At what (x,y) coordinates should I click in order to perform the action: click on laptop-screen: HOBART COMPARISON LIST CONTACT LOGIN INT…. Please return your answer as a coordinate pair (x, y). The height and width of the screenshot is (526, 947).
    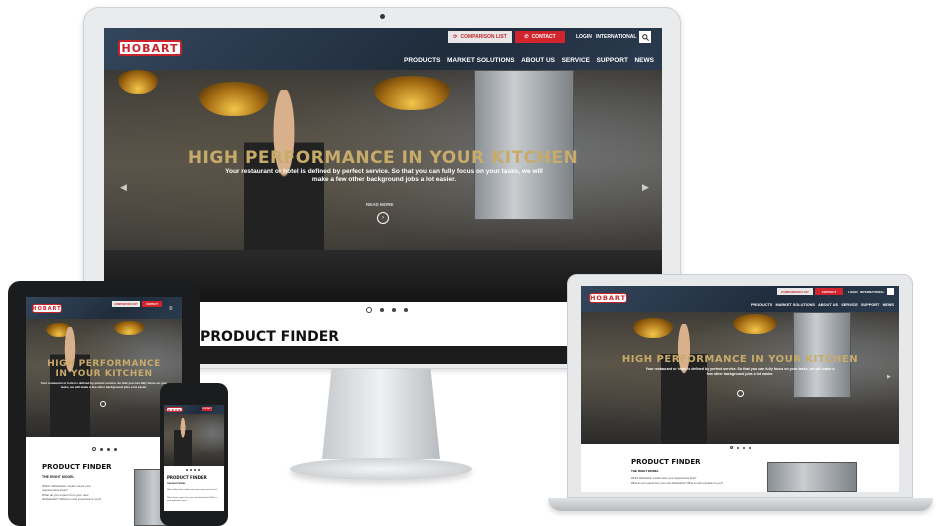
    Looking at the image, I should click on (740, 389).